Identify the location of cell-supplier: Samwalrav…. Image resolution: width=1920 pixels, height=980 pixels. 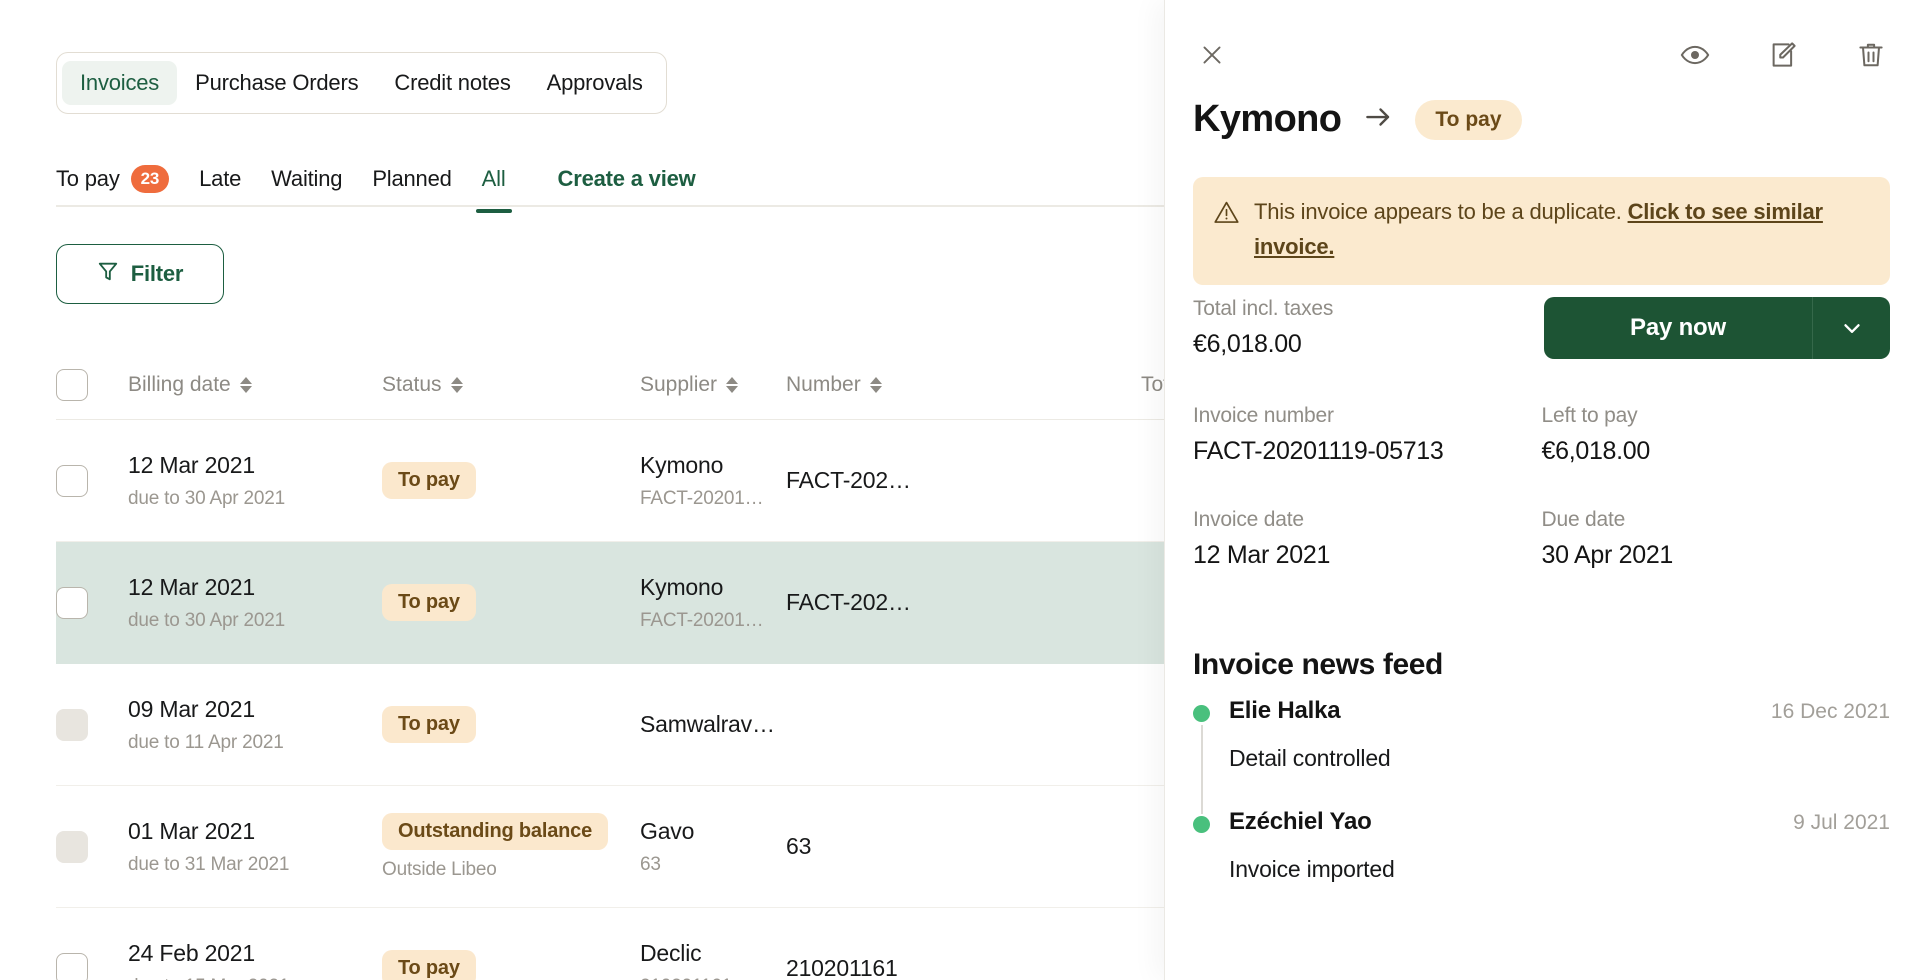
(713, 724).